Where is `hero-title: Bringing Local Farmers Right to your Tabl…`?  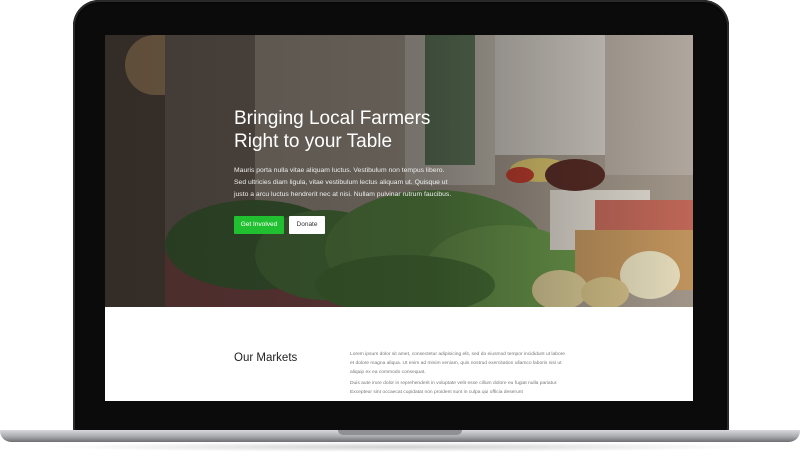 hero-title: Bringing Local Farmers Right to your Tabl… is located at coordinates (354, 130).